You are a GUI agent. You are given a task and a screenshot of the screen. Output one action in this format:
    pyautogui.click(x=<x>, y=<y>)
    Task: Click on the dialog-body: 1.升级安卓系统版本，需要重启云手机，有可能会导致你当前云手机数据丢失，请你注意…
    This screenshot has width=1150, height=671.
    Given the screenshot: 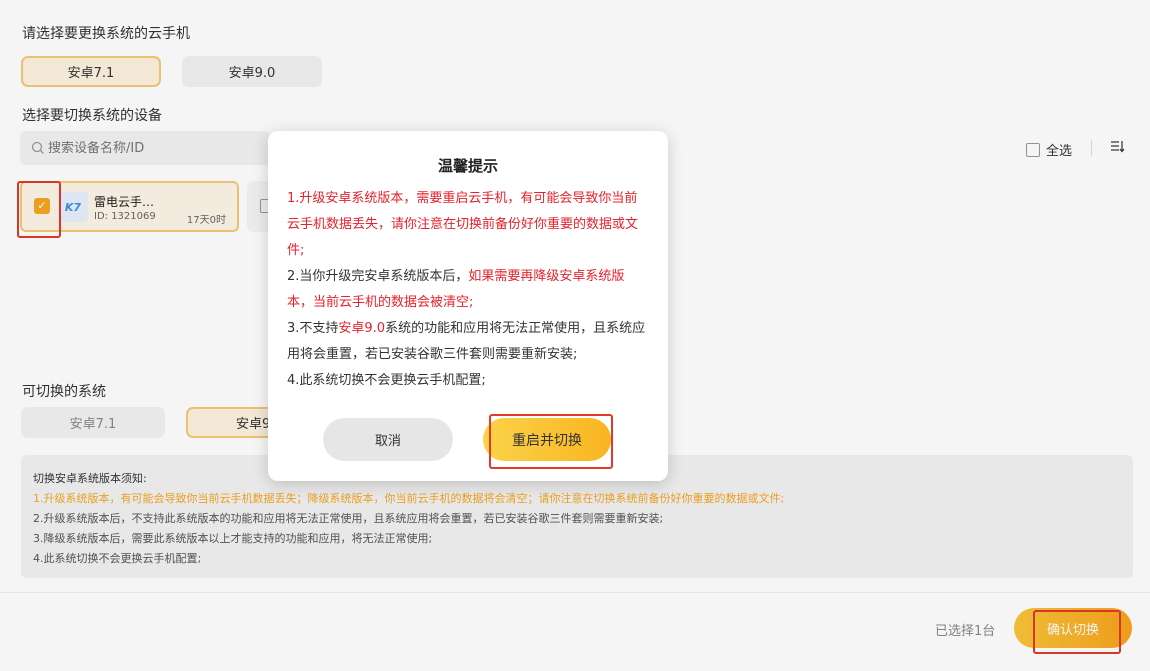 What is the action you would take?
    pyautogui.click(x=468, y=290)
    